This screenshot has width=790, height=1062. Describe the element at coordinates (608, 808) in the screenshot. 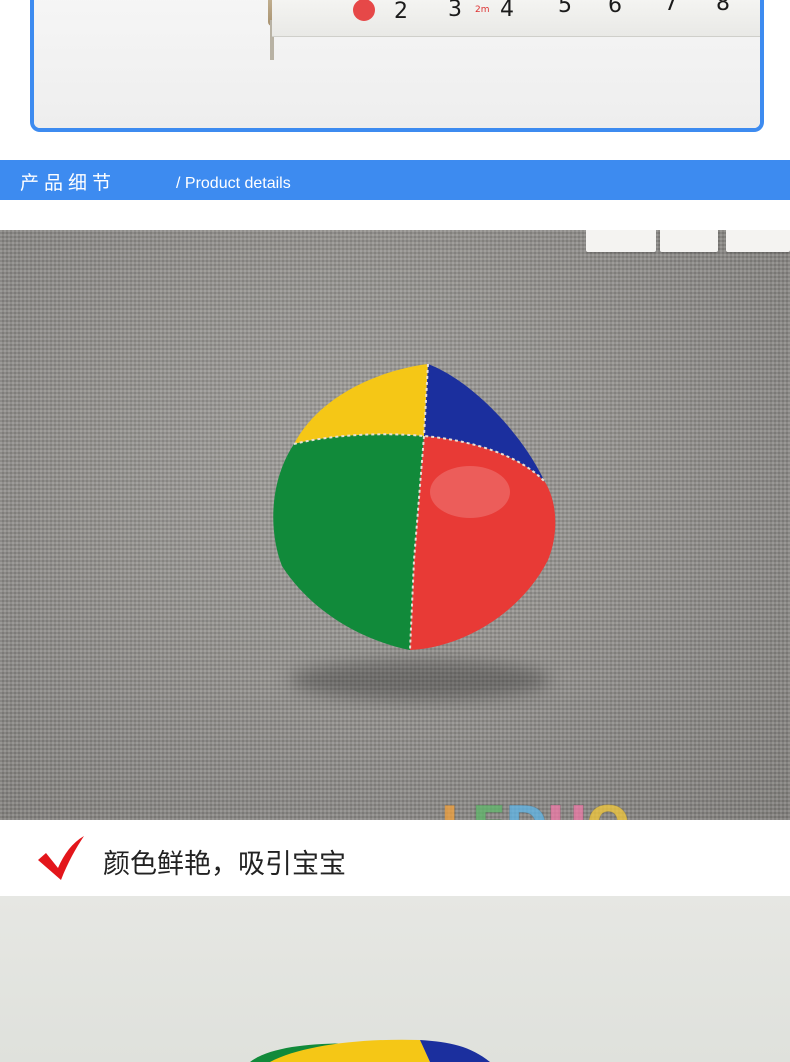

I see `watermark-letter: O` at that location.